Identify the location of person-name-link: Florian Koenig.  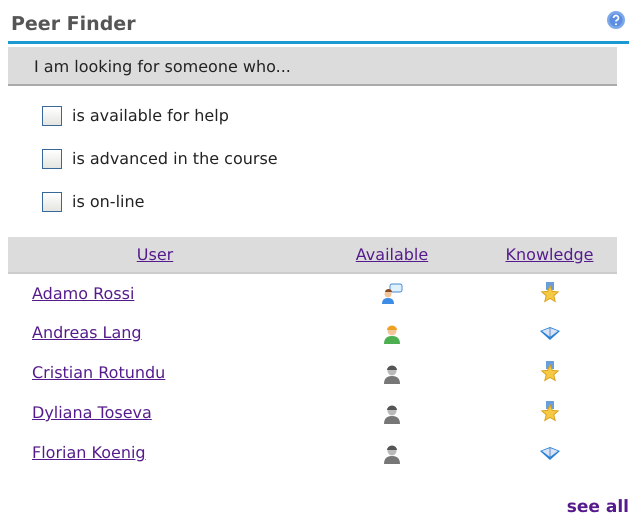
(89, 452).